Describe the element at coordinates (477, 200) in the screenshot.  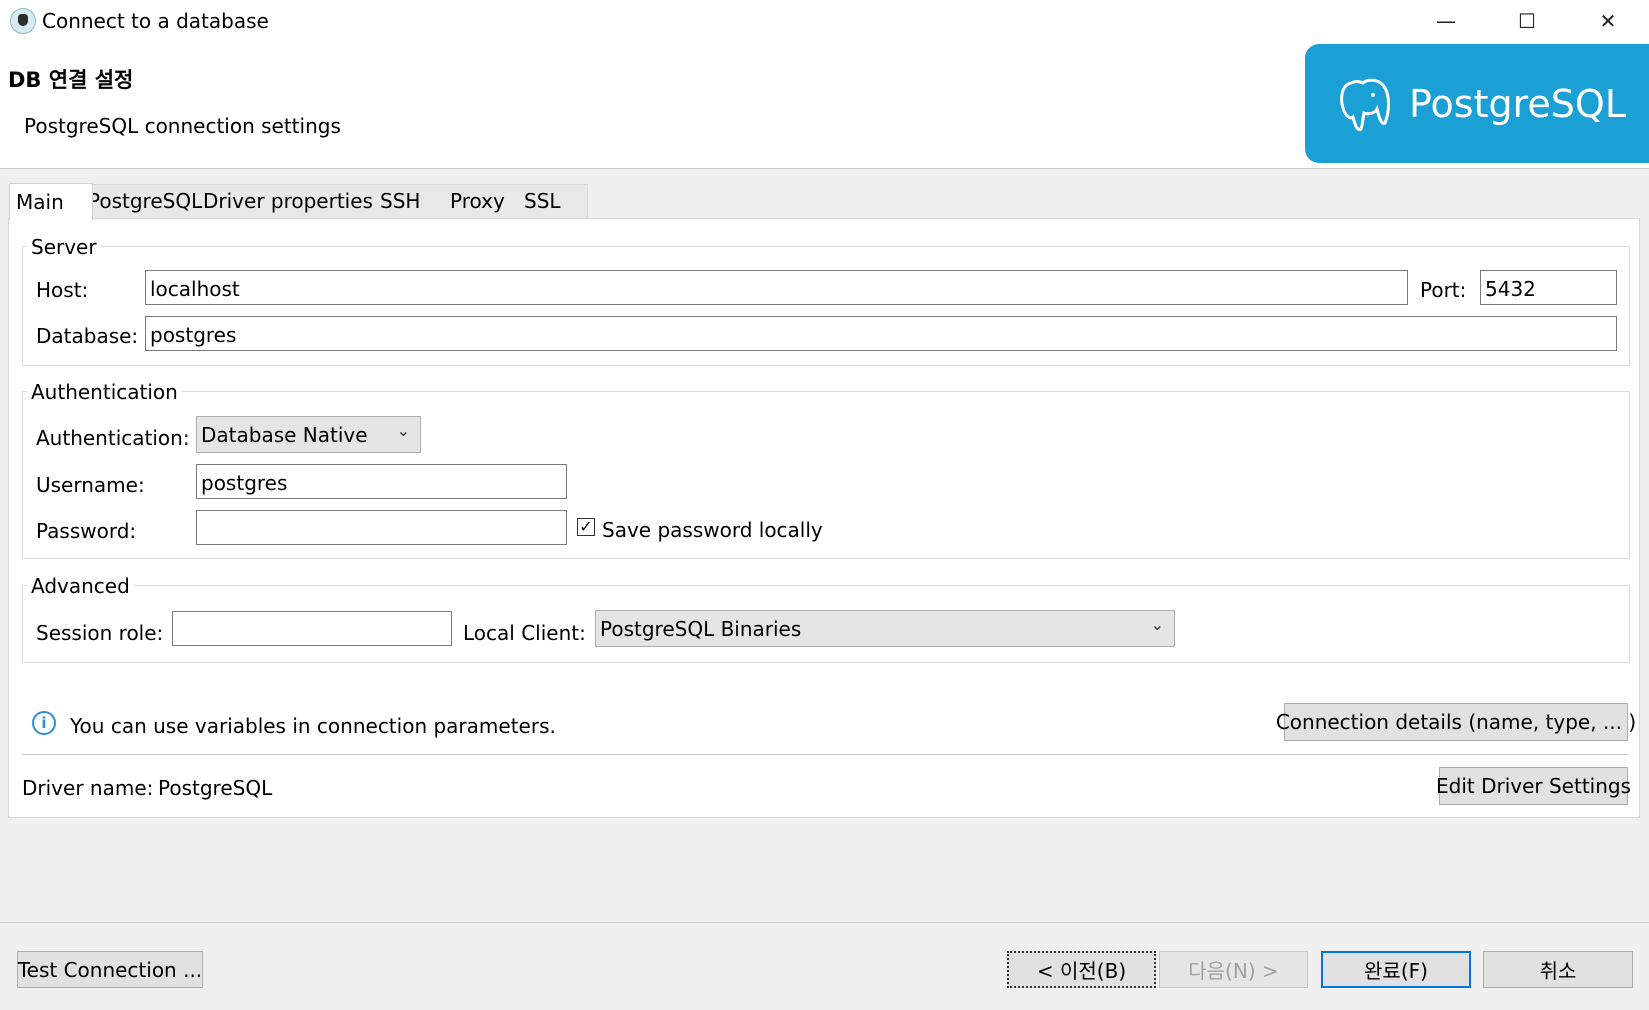
I see `tab-proxy: Proxy` at that location.